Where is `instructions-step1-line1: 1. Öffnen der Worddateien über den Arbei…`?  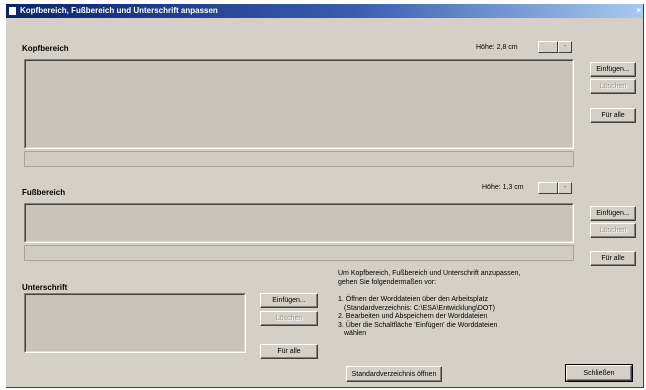
instructions-step1-line1: 1. Öffnen der Worddateien über den Arbei… is located at coordinates (413, 299).